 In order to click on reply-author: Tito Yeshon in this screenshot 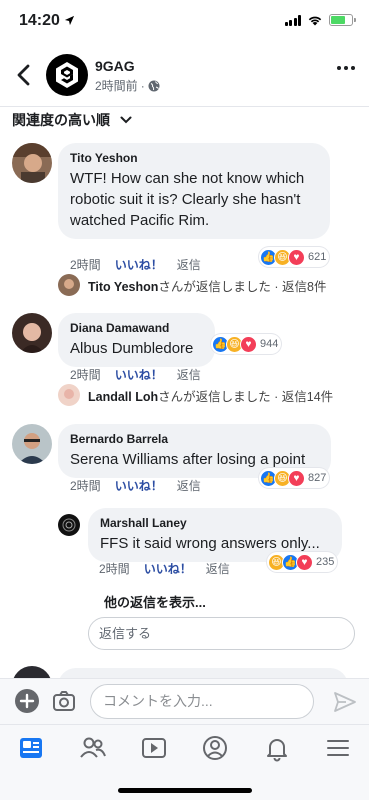, I will do `click(123, 286)`.